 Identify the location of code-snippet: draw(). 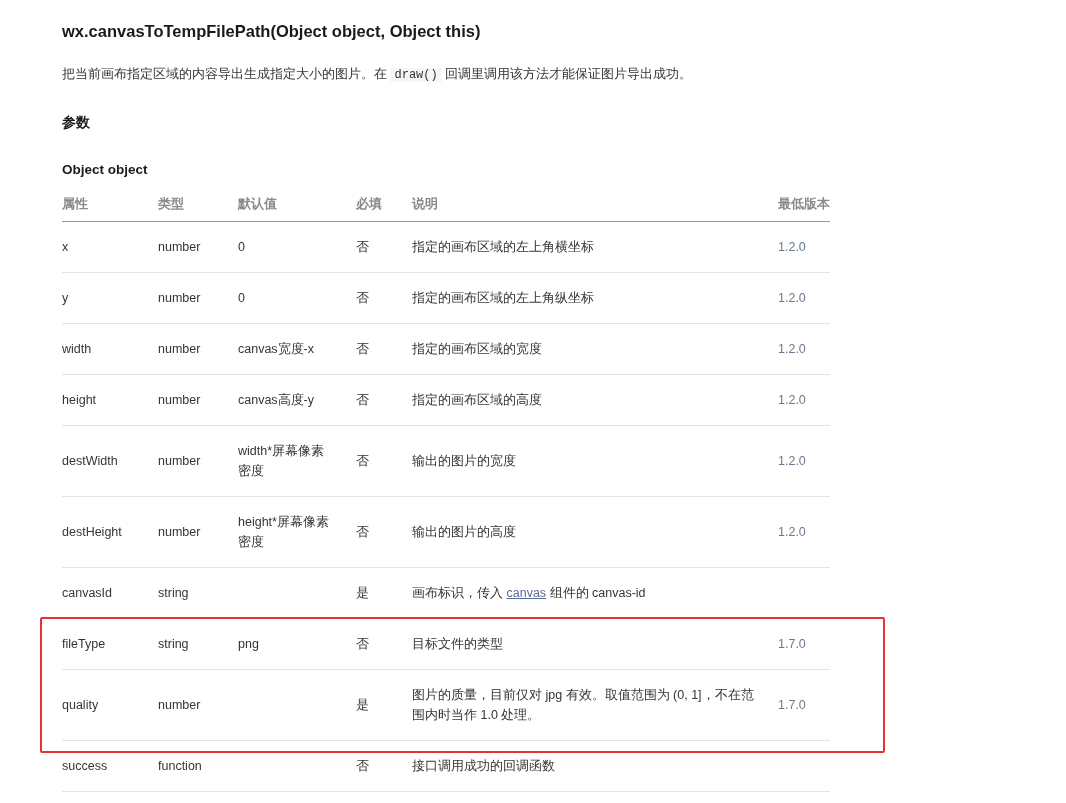
(416, 75).